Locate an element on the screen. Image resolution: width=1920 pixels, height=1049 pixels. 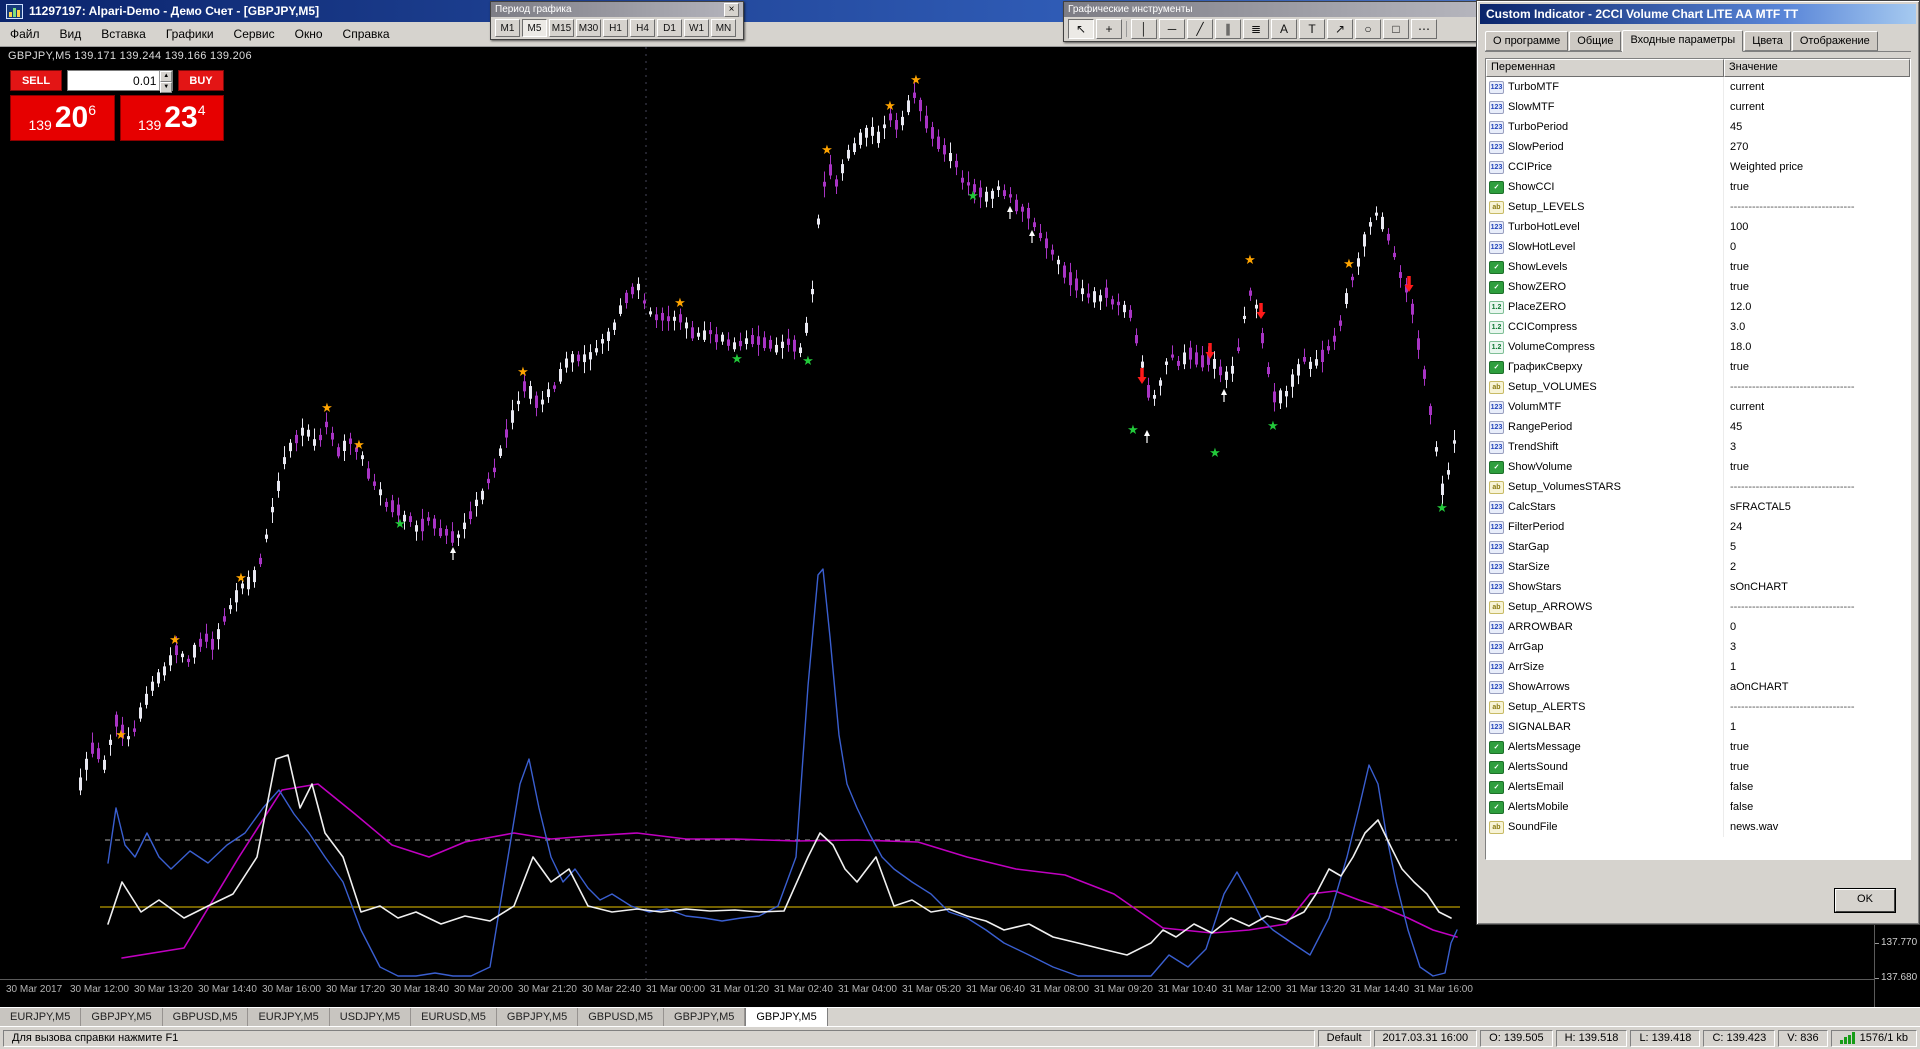
param-row: 123 SlowMTF current is located at coordinates (1698, 107).